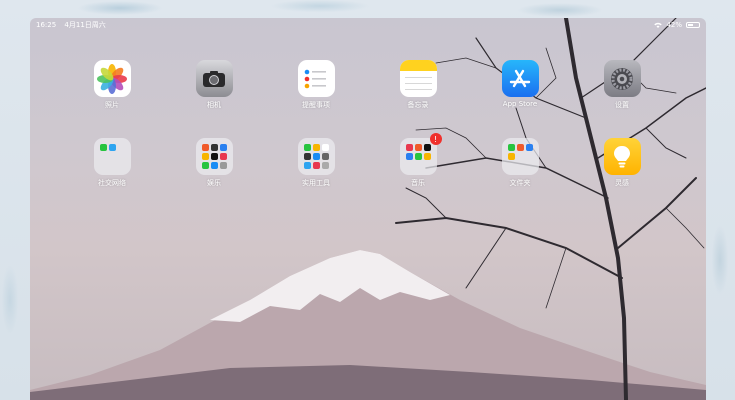 This screenshot has height=400, width=735. I want to click on folder-files: 文件夹, so click(520, 163).